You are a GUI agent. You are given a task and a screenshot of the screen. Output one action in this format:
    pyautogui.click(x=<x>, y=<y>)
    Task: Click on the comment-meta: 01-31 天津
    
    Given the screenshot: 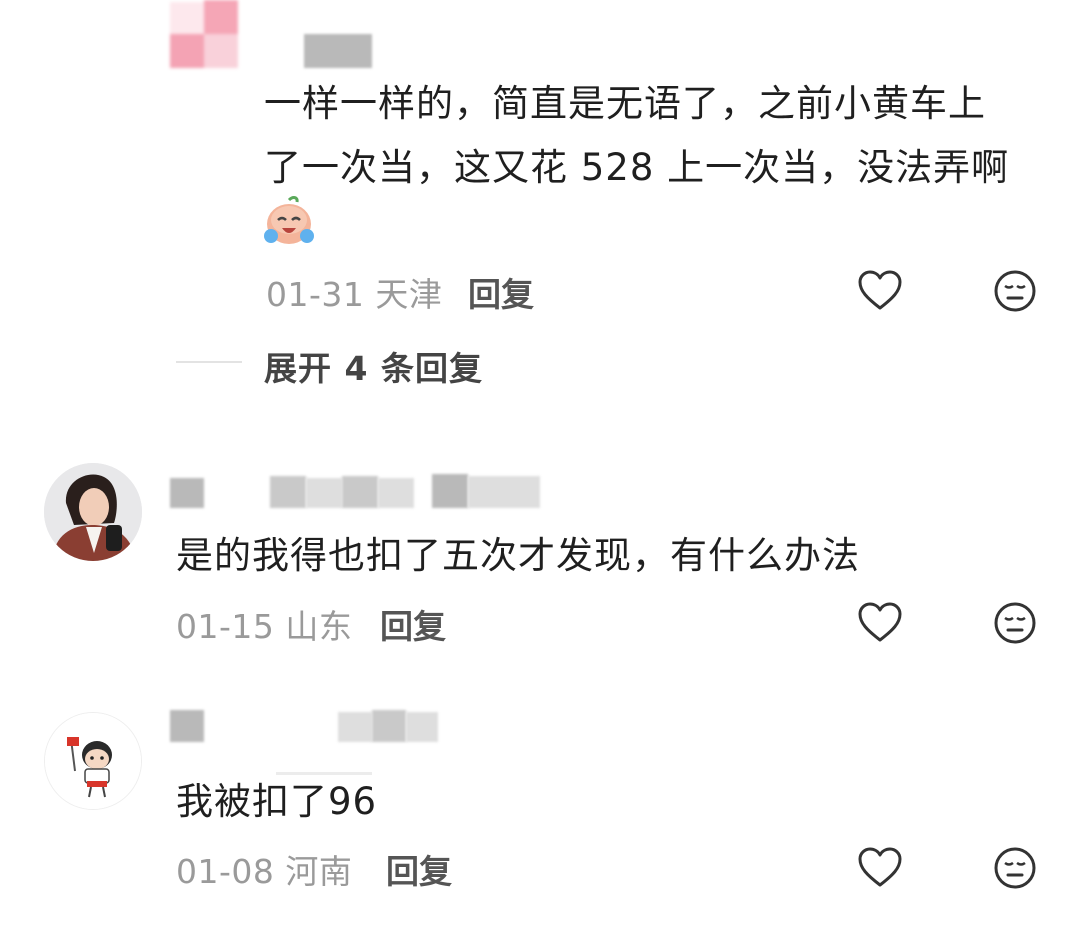 What is the action you would take?
    pyautogui.click(x=354, y=292)
    